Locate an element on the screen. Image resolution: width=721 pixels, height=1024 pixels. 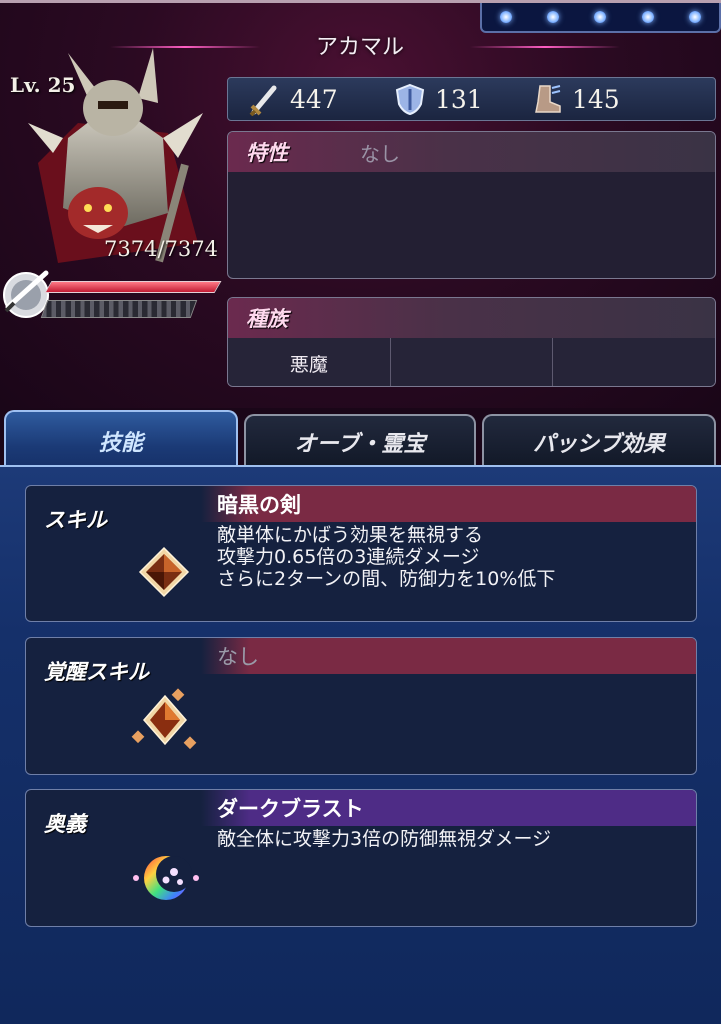
ougi-desc-line: 敵全体に攻撃力3倍の防御無視ダメージ is located at coordinates (384, 839).